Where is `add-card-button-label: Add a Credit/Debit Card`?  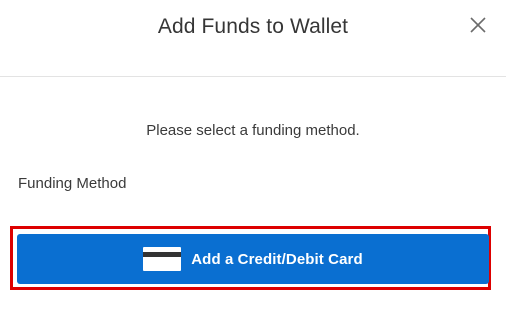
add-card-button-label: Add a Credit/Debit Card is located at coordinates (277, 259).